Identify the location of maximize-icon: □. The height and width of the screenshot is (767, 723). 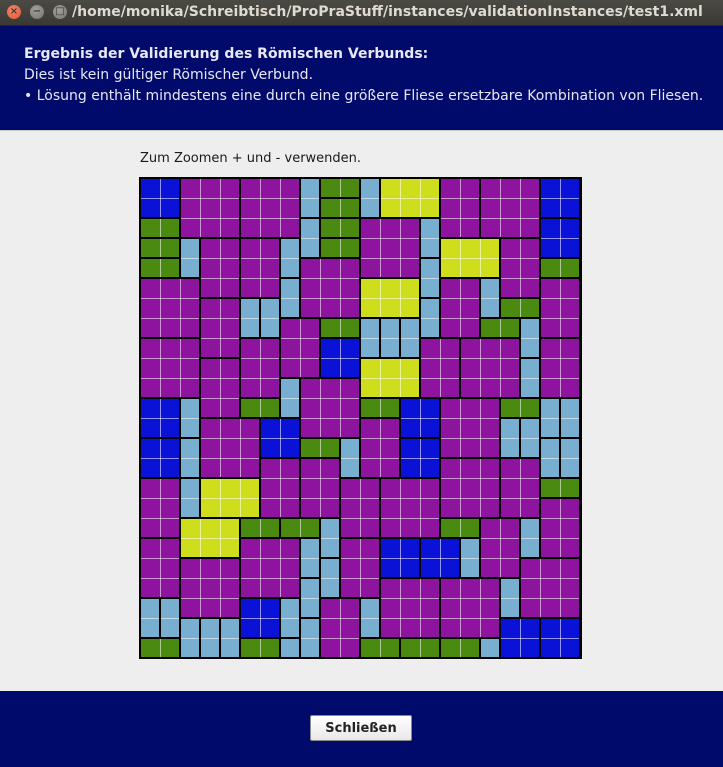
(60, 11).